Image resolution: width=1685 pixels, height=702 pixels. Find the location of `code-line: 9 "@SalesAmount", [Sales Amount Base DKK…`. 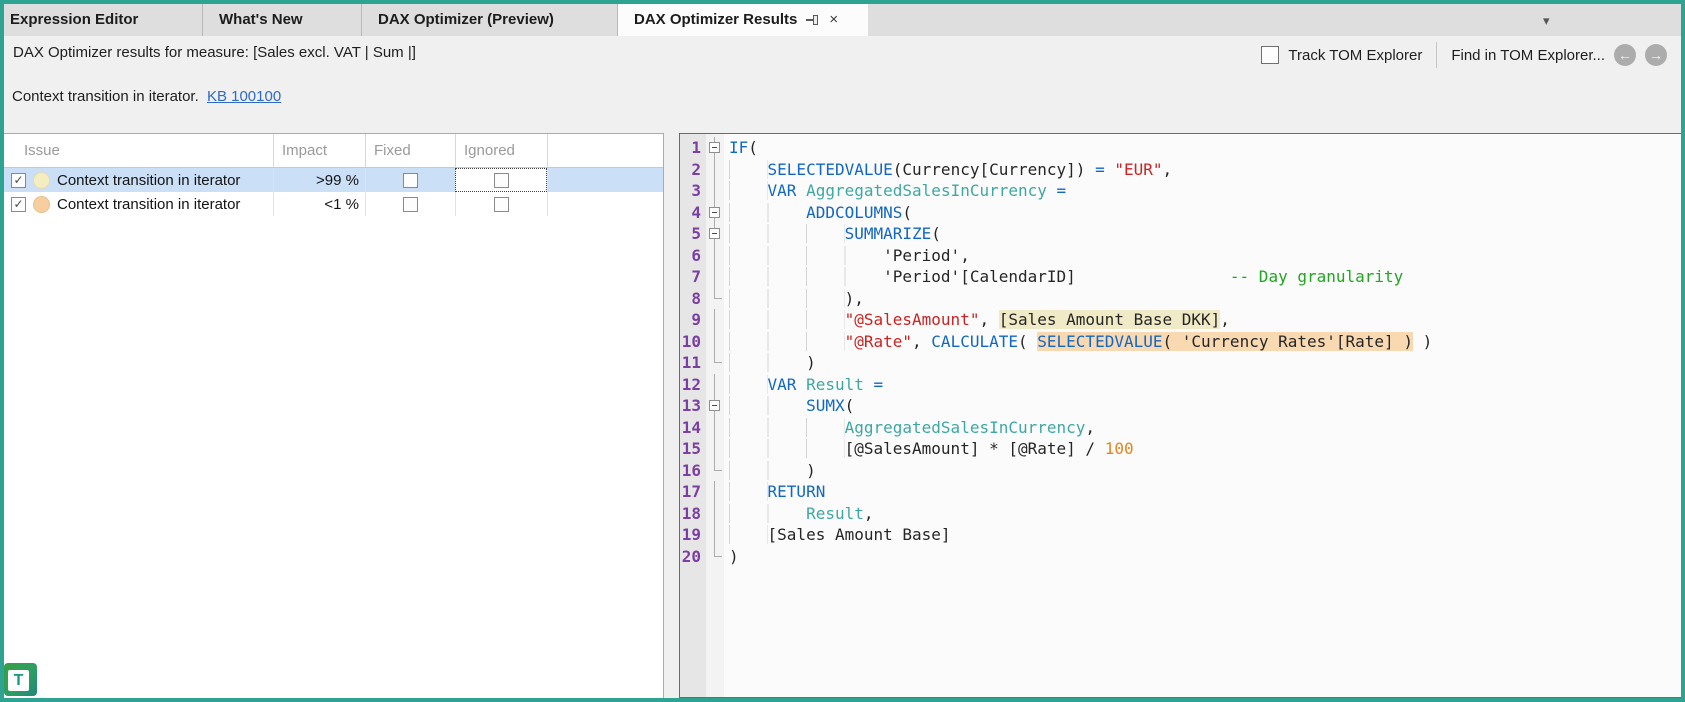

code-line: 9 "@SalesAmount", [Sales Amount Base DKK… is located at coordinates (1180, 320).